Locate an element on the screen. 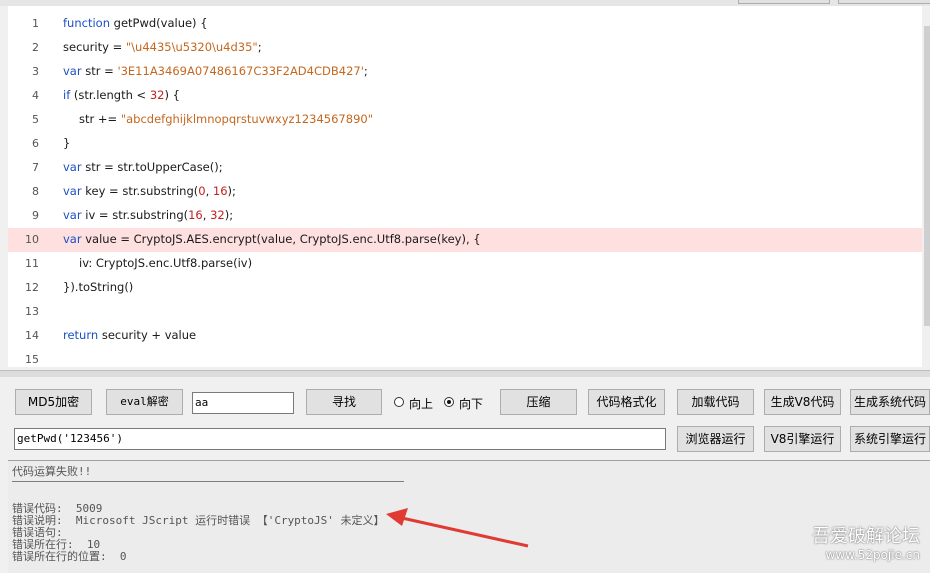 This screenshot has height=573, width=930. annotation-arrow is located at coordinates (457, 528).